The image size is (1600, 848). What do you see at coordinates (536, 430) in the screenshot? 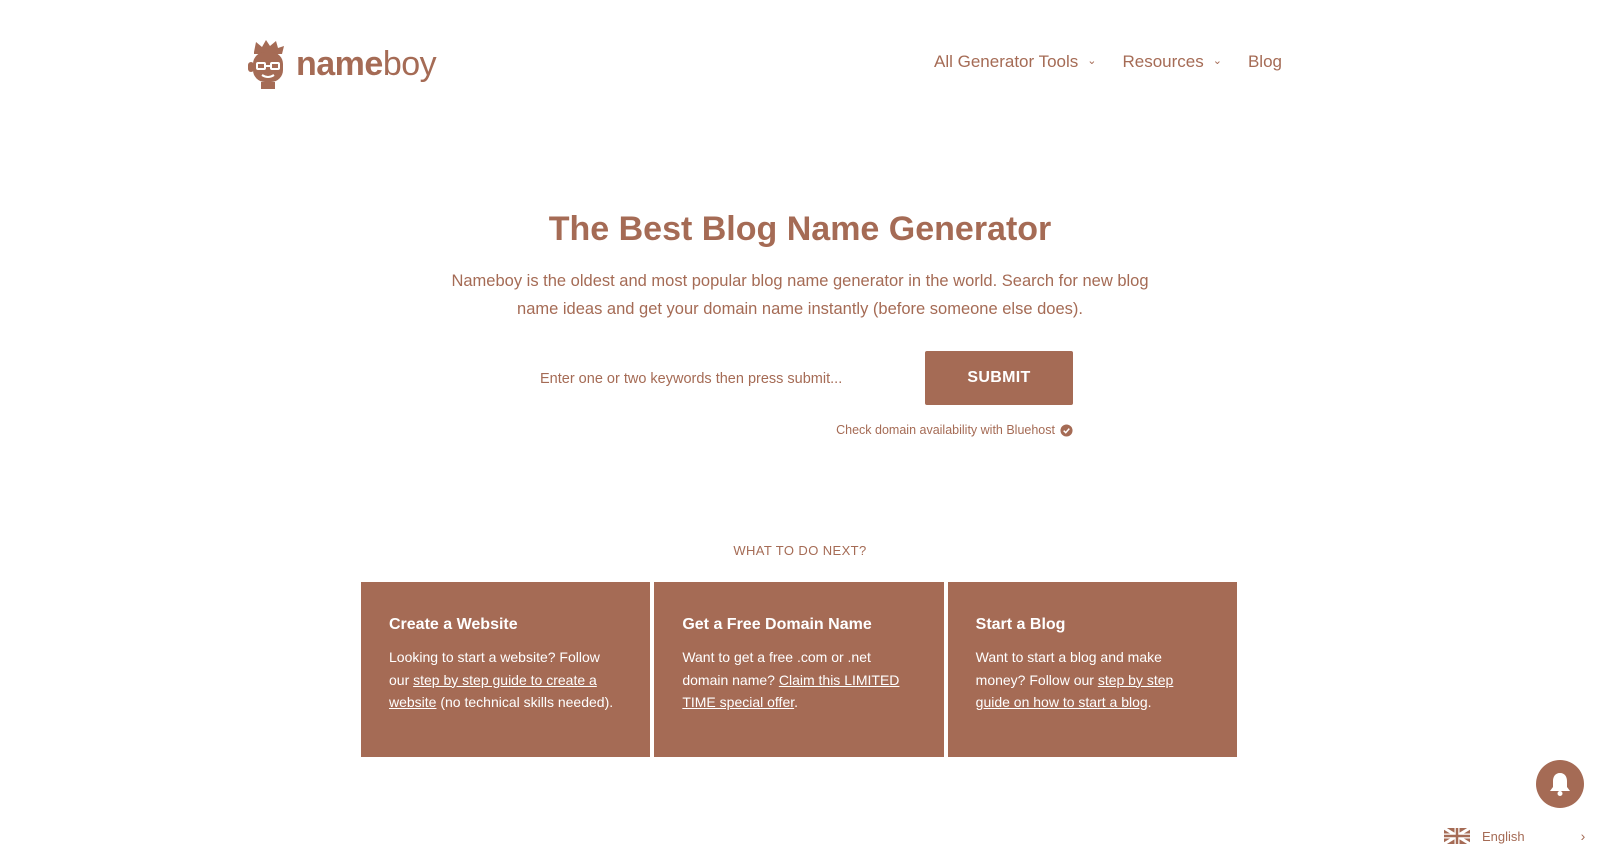
I see `domain-availability-note: Check domain availability with Bluehost` at bounding box center [536, 430].